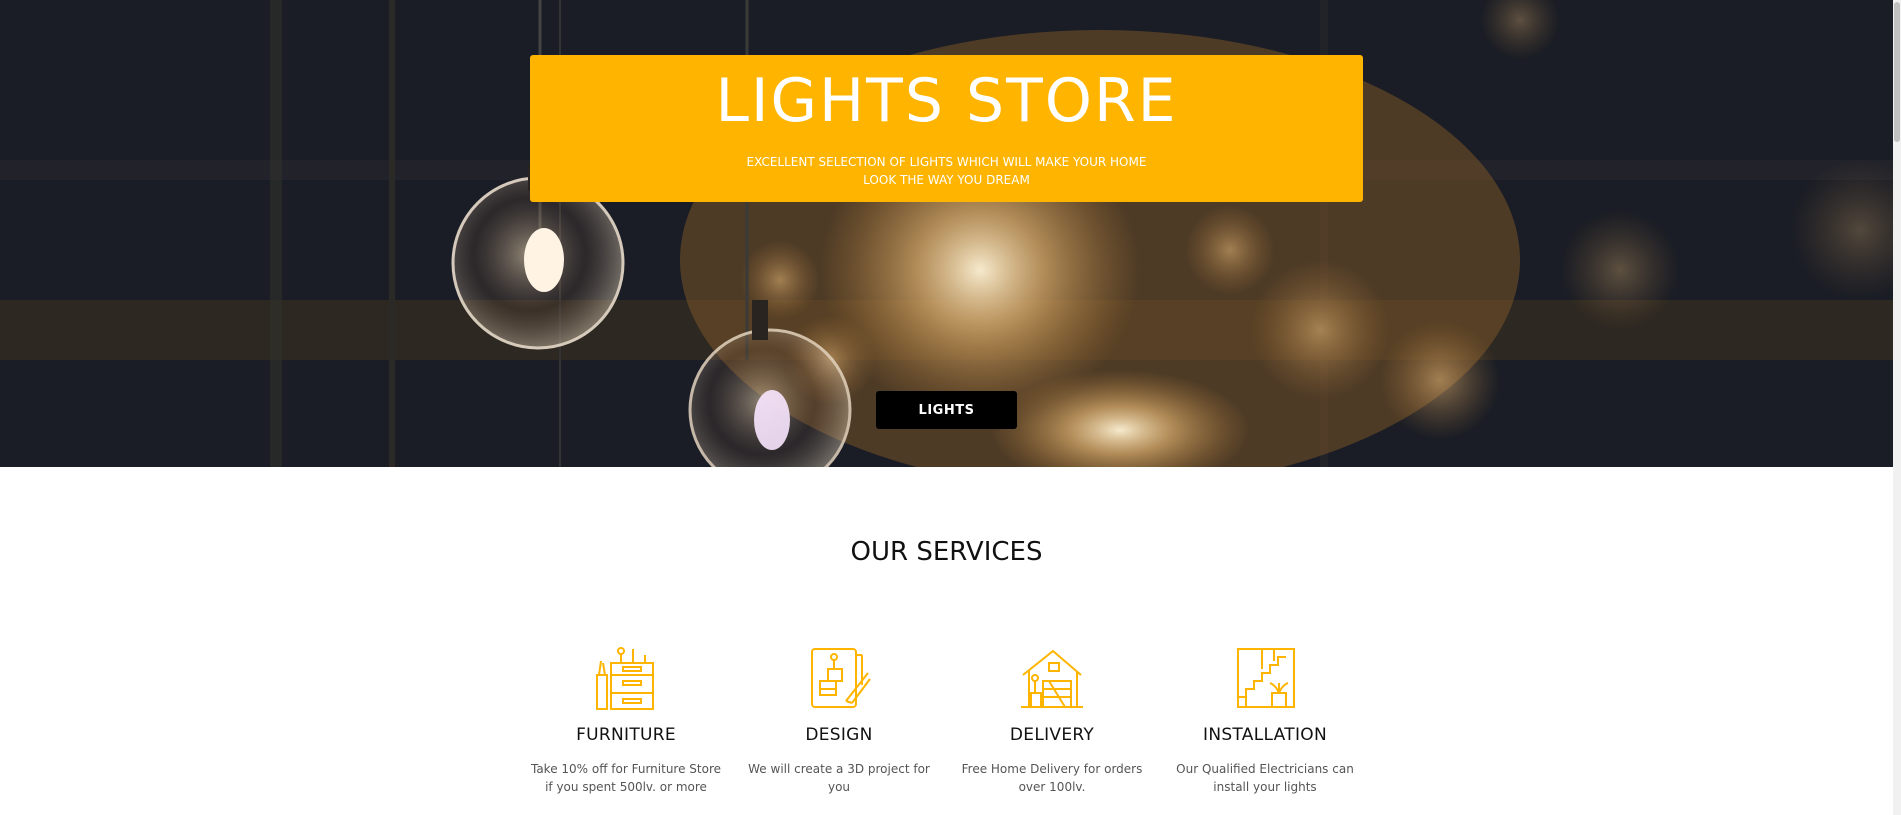 Image resolution: width=1901 pixels, height=815 pixels. What do you see at coordinates (946, 101) in the screenshot?
I see `page-title: LIGHTS STORE` at bounding box center [946, 101].